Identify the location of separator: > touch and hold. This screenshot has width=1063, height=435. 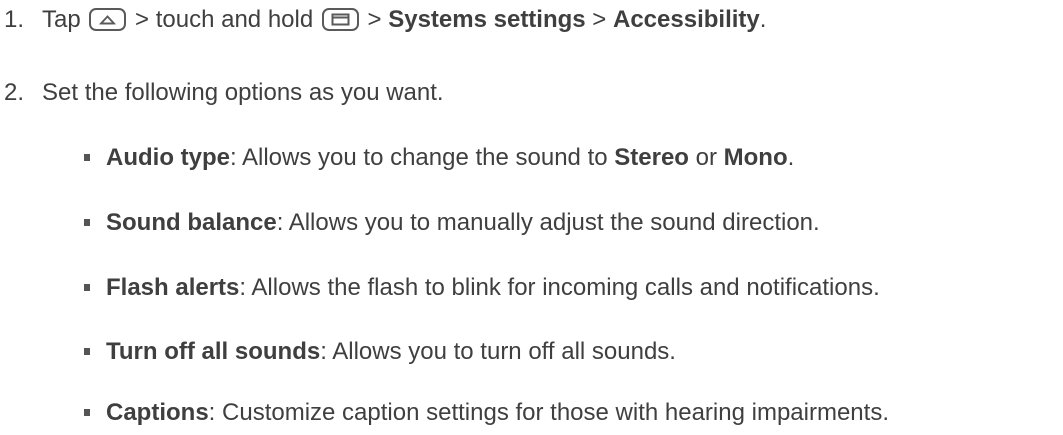
(224, 19).